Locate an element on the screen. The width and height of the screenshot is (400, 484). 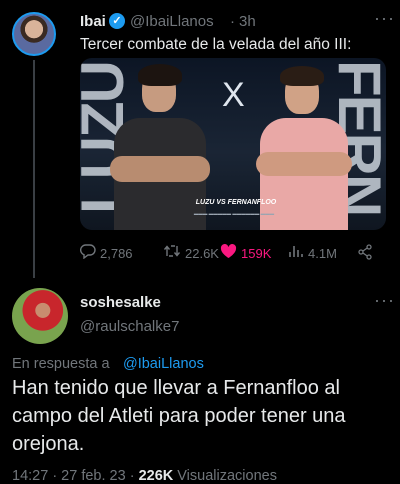
heart-icon is located at coordinates (228, 253).